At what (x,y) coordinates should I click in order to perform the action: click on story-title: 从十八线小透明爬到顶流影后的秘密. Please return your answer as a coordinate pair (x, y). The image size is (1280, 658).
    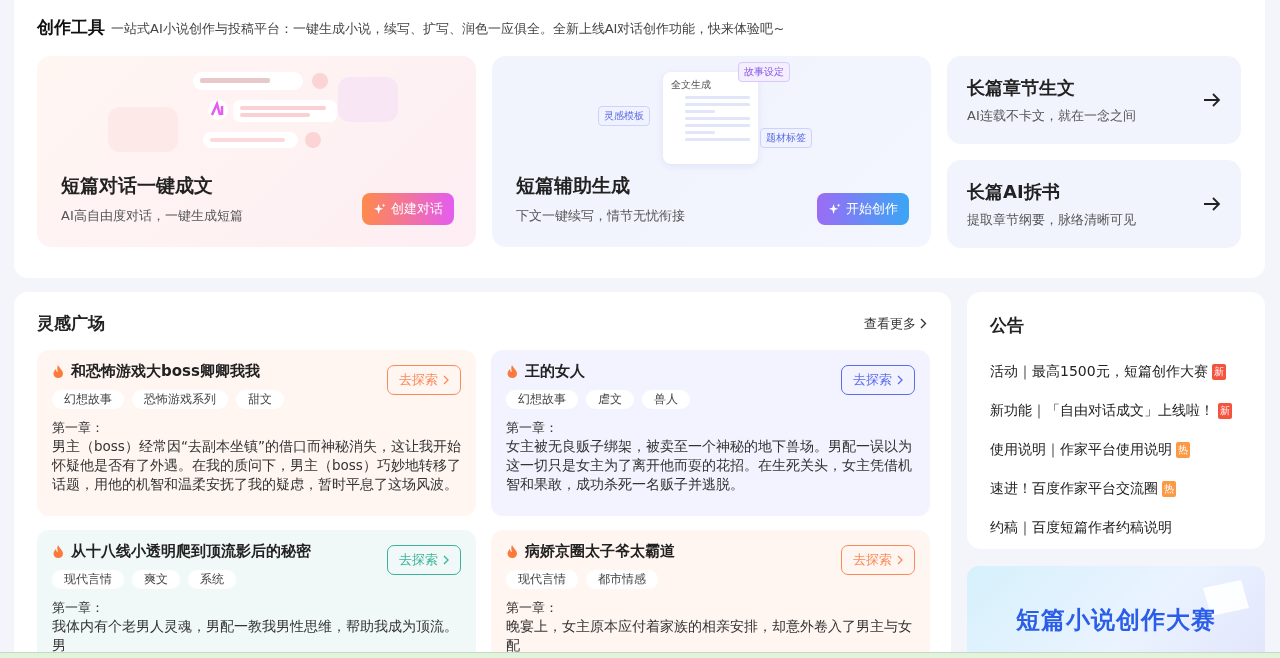
    Looking at the image, I should click on (191, 551).